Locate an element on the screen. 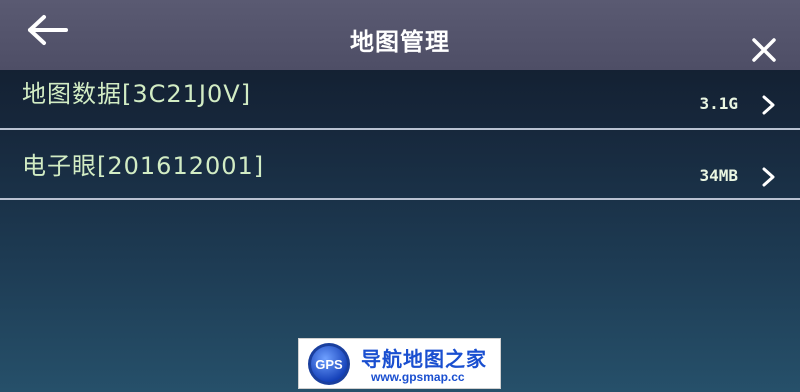  list-item-size: 3.1G is located at coordinates (718, 103).